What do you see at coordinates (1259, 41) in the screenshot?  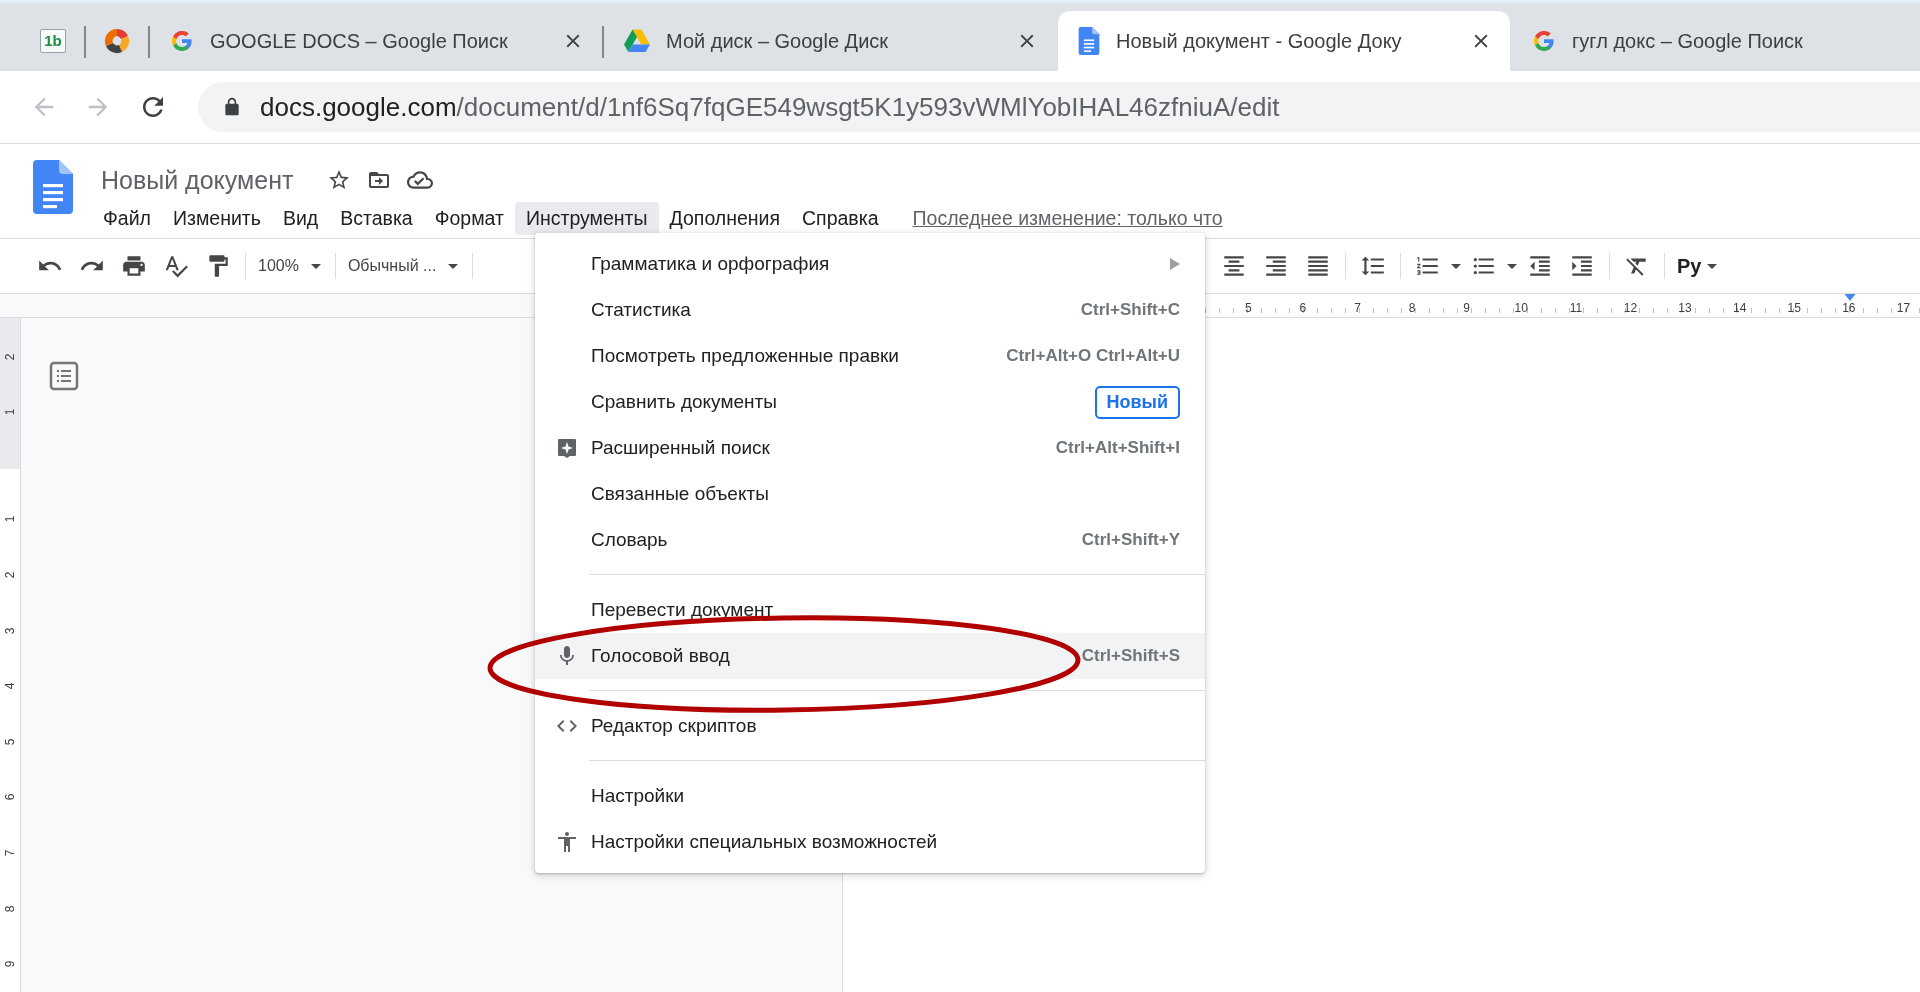 I see `tab-title: Новый документ - Google Доку` at bounding box center [1259, 41].